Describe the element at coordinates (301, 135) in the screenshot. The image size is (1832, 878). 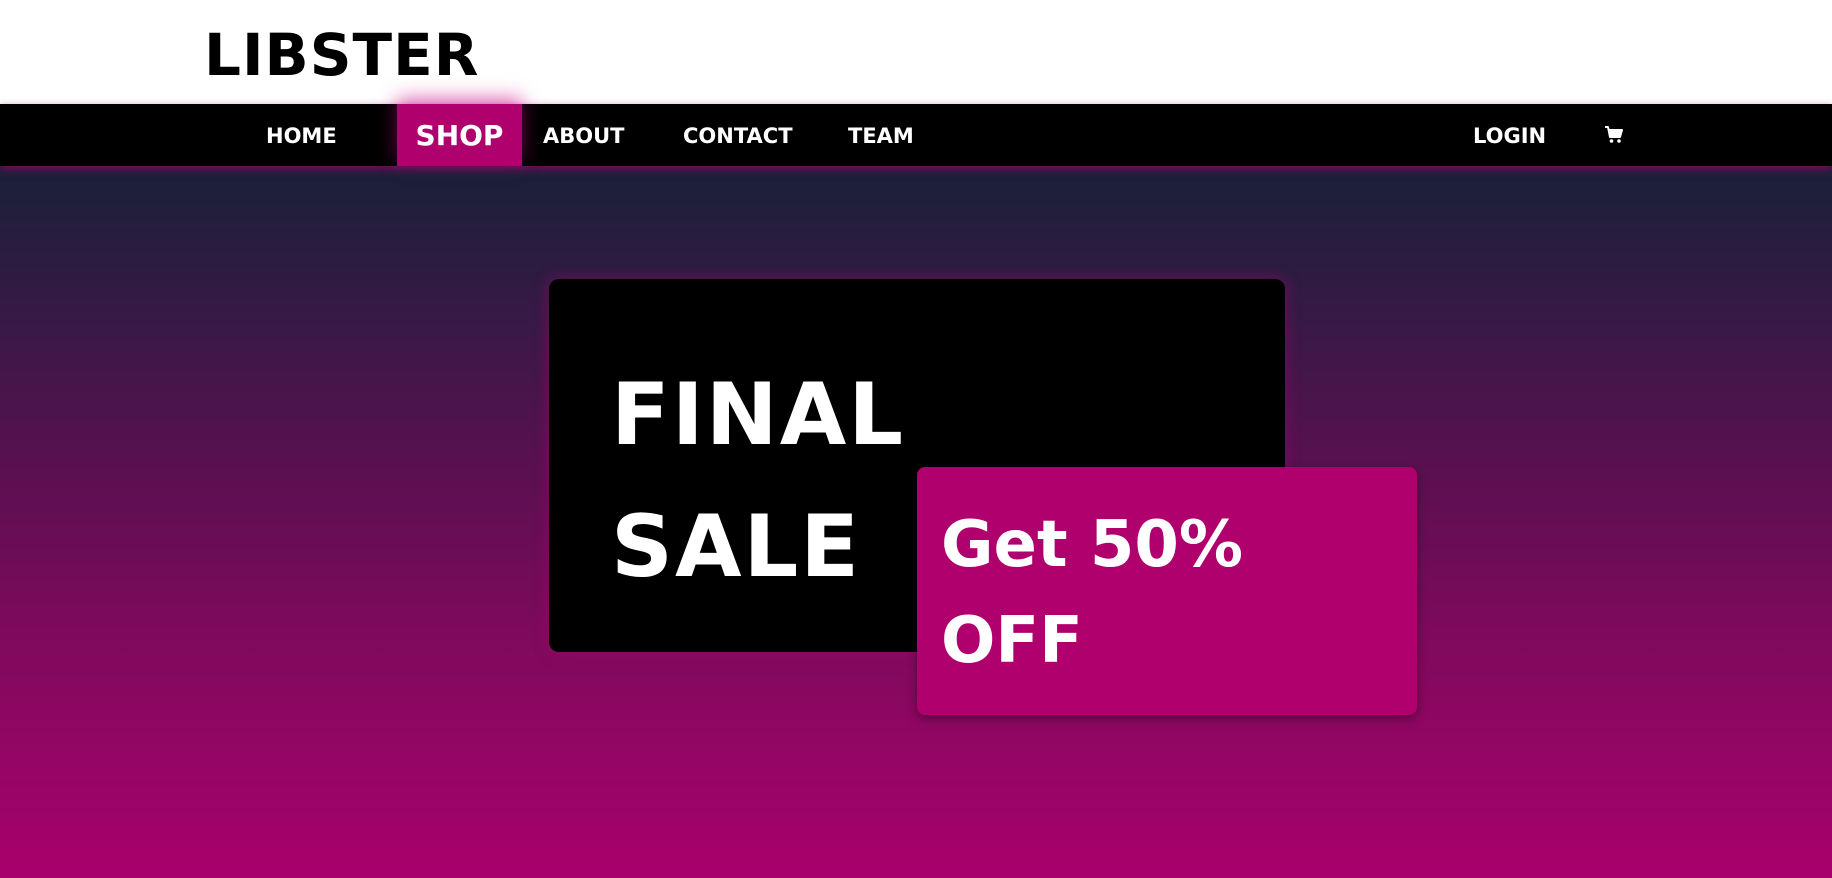
I see `nav-home: HOME` at that location.